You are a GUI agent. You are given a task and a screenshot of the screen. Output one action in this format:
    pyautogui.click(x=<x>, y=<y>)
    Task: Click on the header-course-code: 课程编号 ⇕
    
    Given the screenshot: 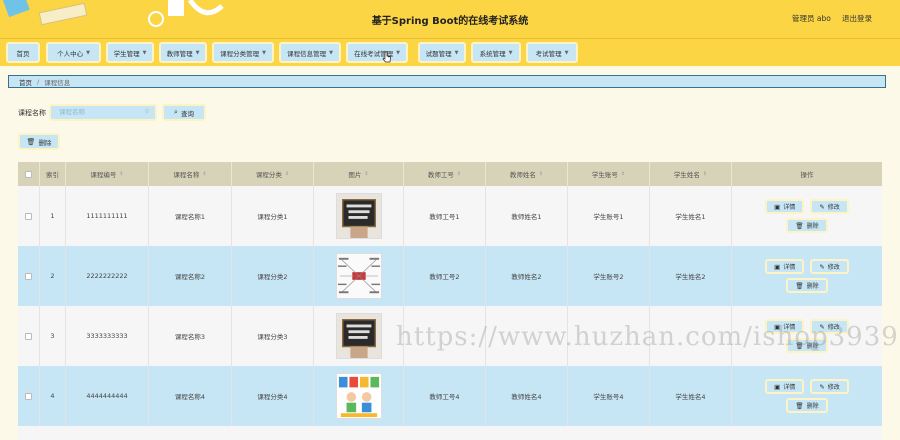 What is the action you would take?
    pyautogui.click(x=107, y=174)
    